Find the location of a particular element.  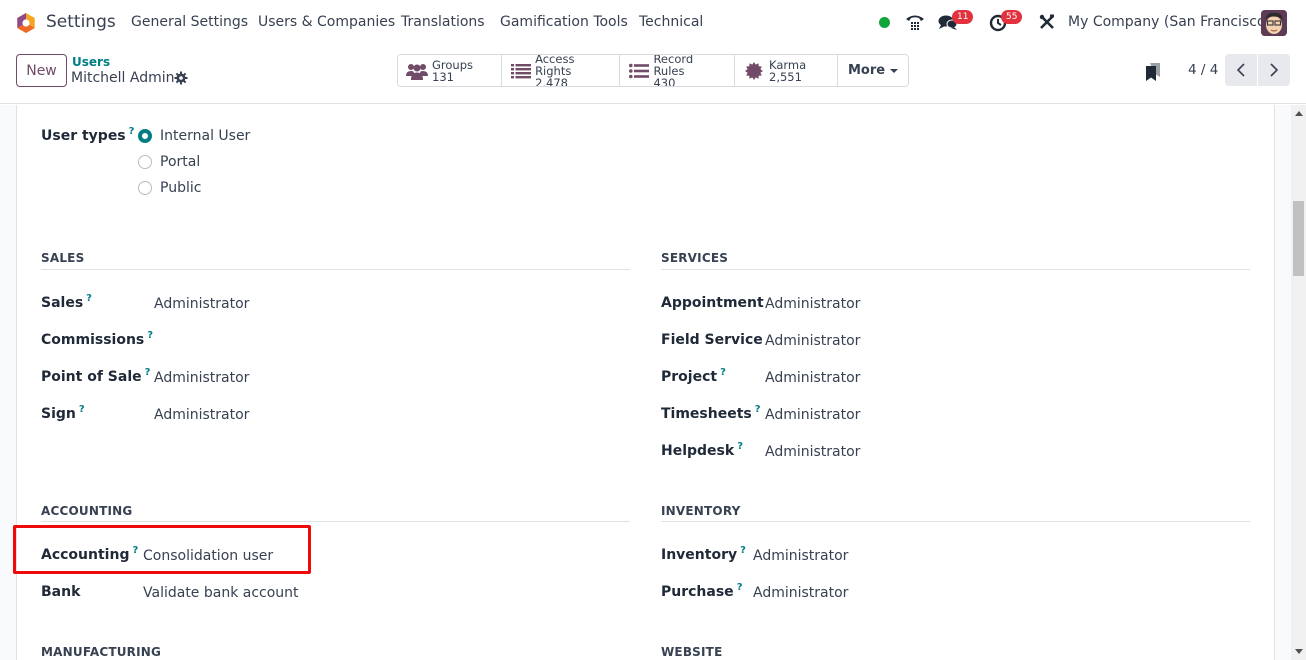

radio-internal-user: Internal User is located at coordinates (194, 136).